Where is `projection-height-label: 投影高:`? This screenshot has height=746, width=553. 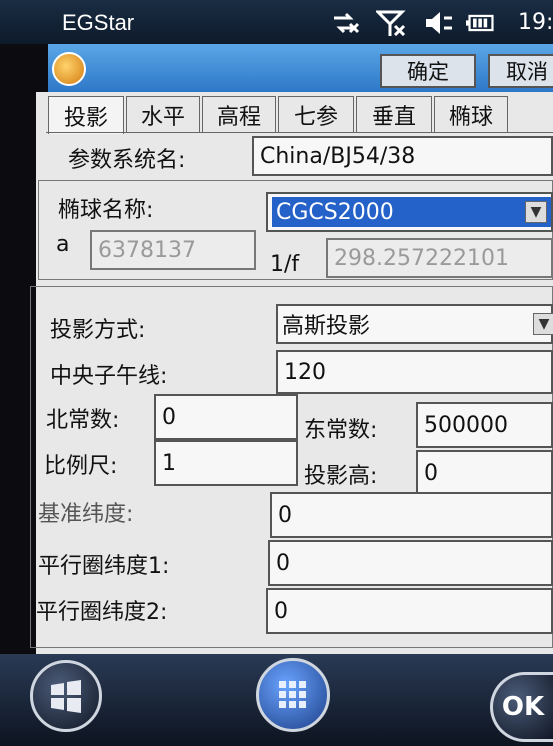 projection-height-label: 投影高: is located at coordinates (341, 476).